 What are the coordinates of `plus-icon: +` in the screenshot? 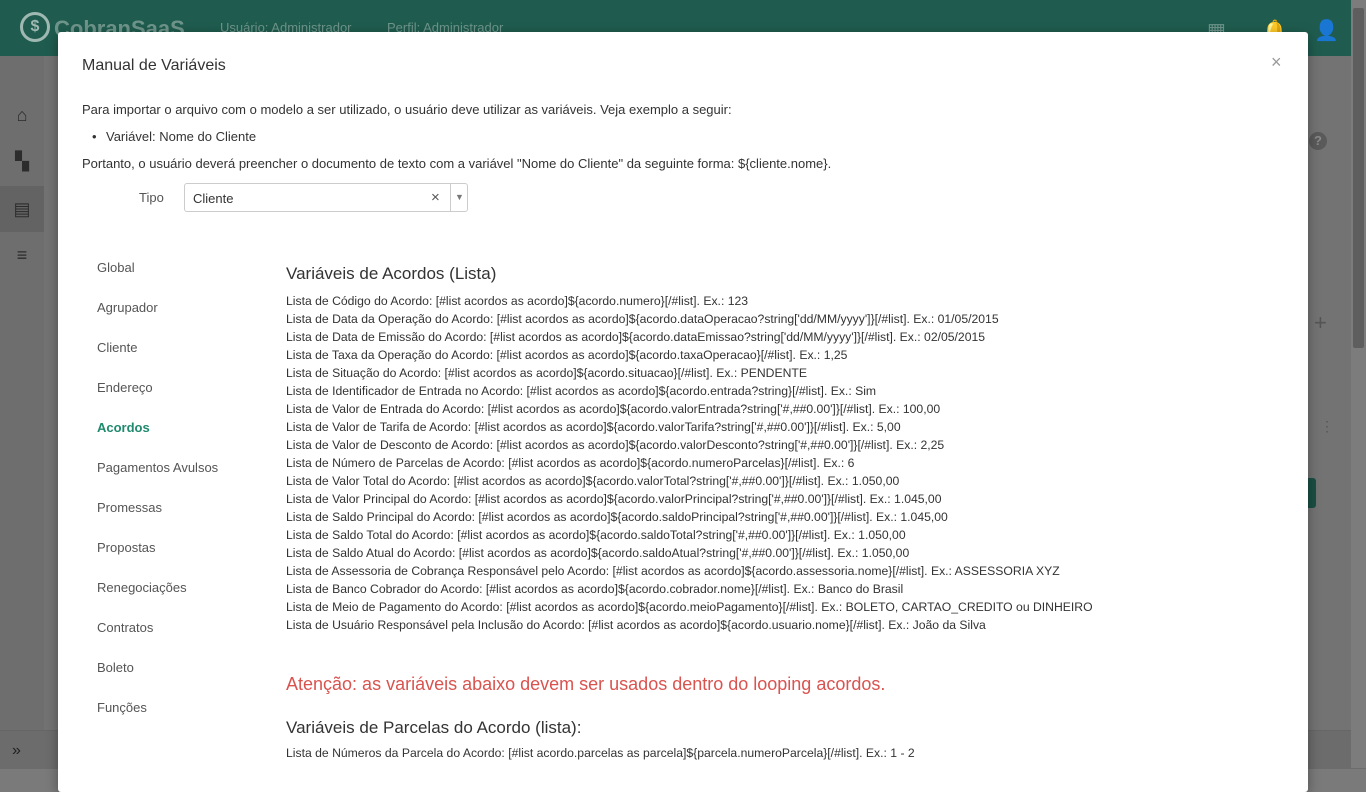 It's located at (1320, 323).